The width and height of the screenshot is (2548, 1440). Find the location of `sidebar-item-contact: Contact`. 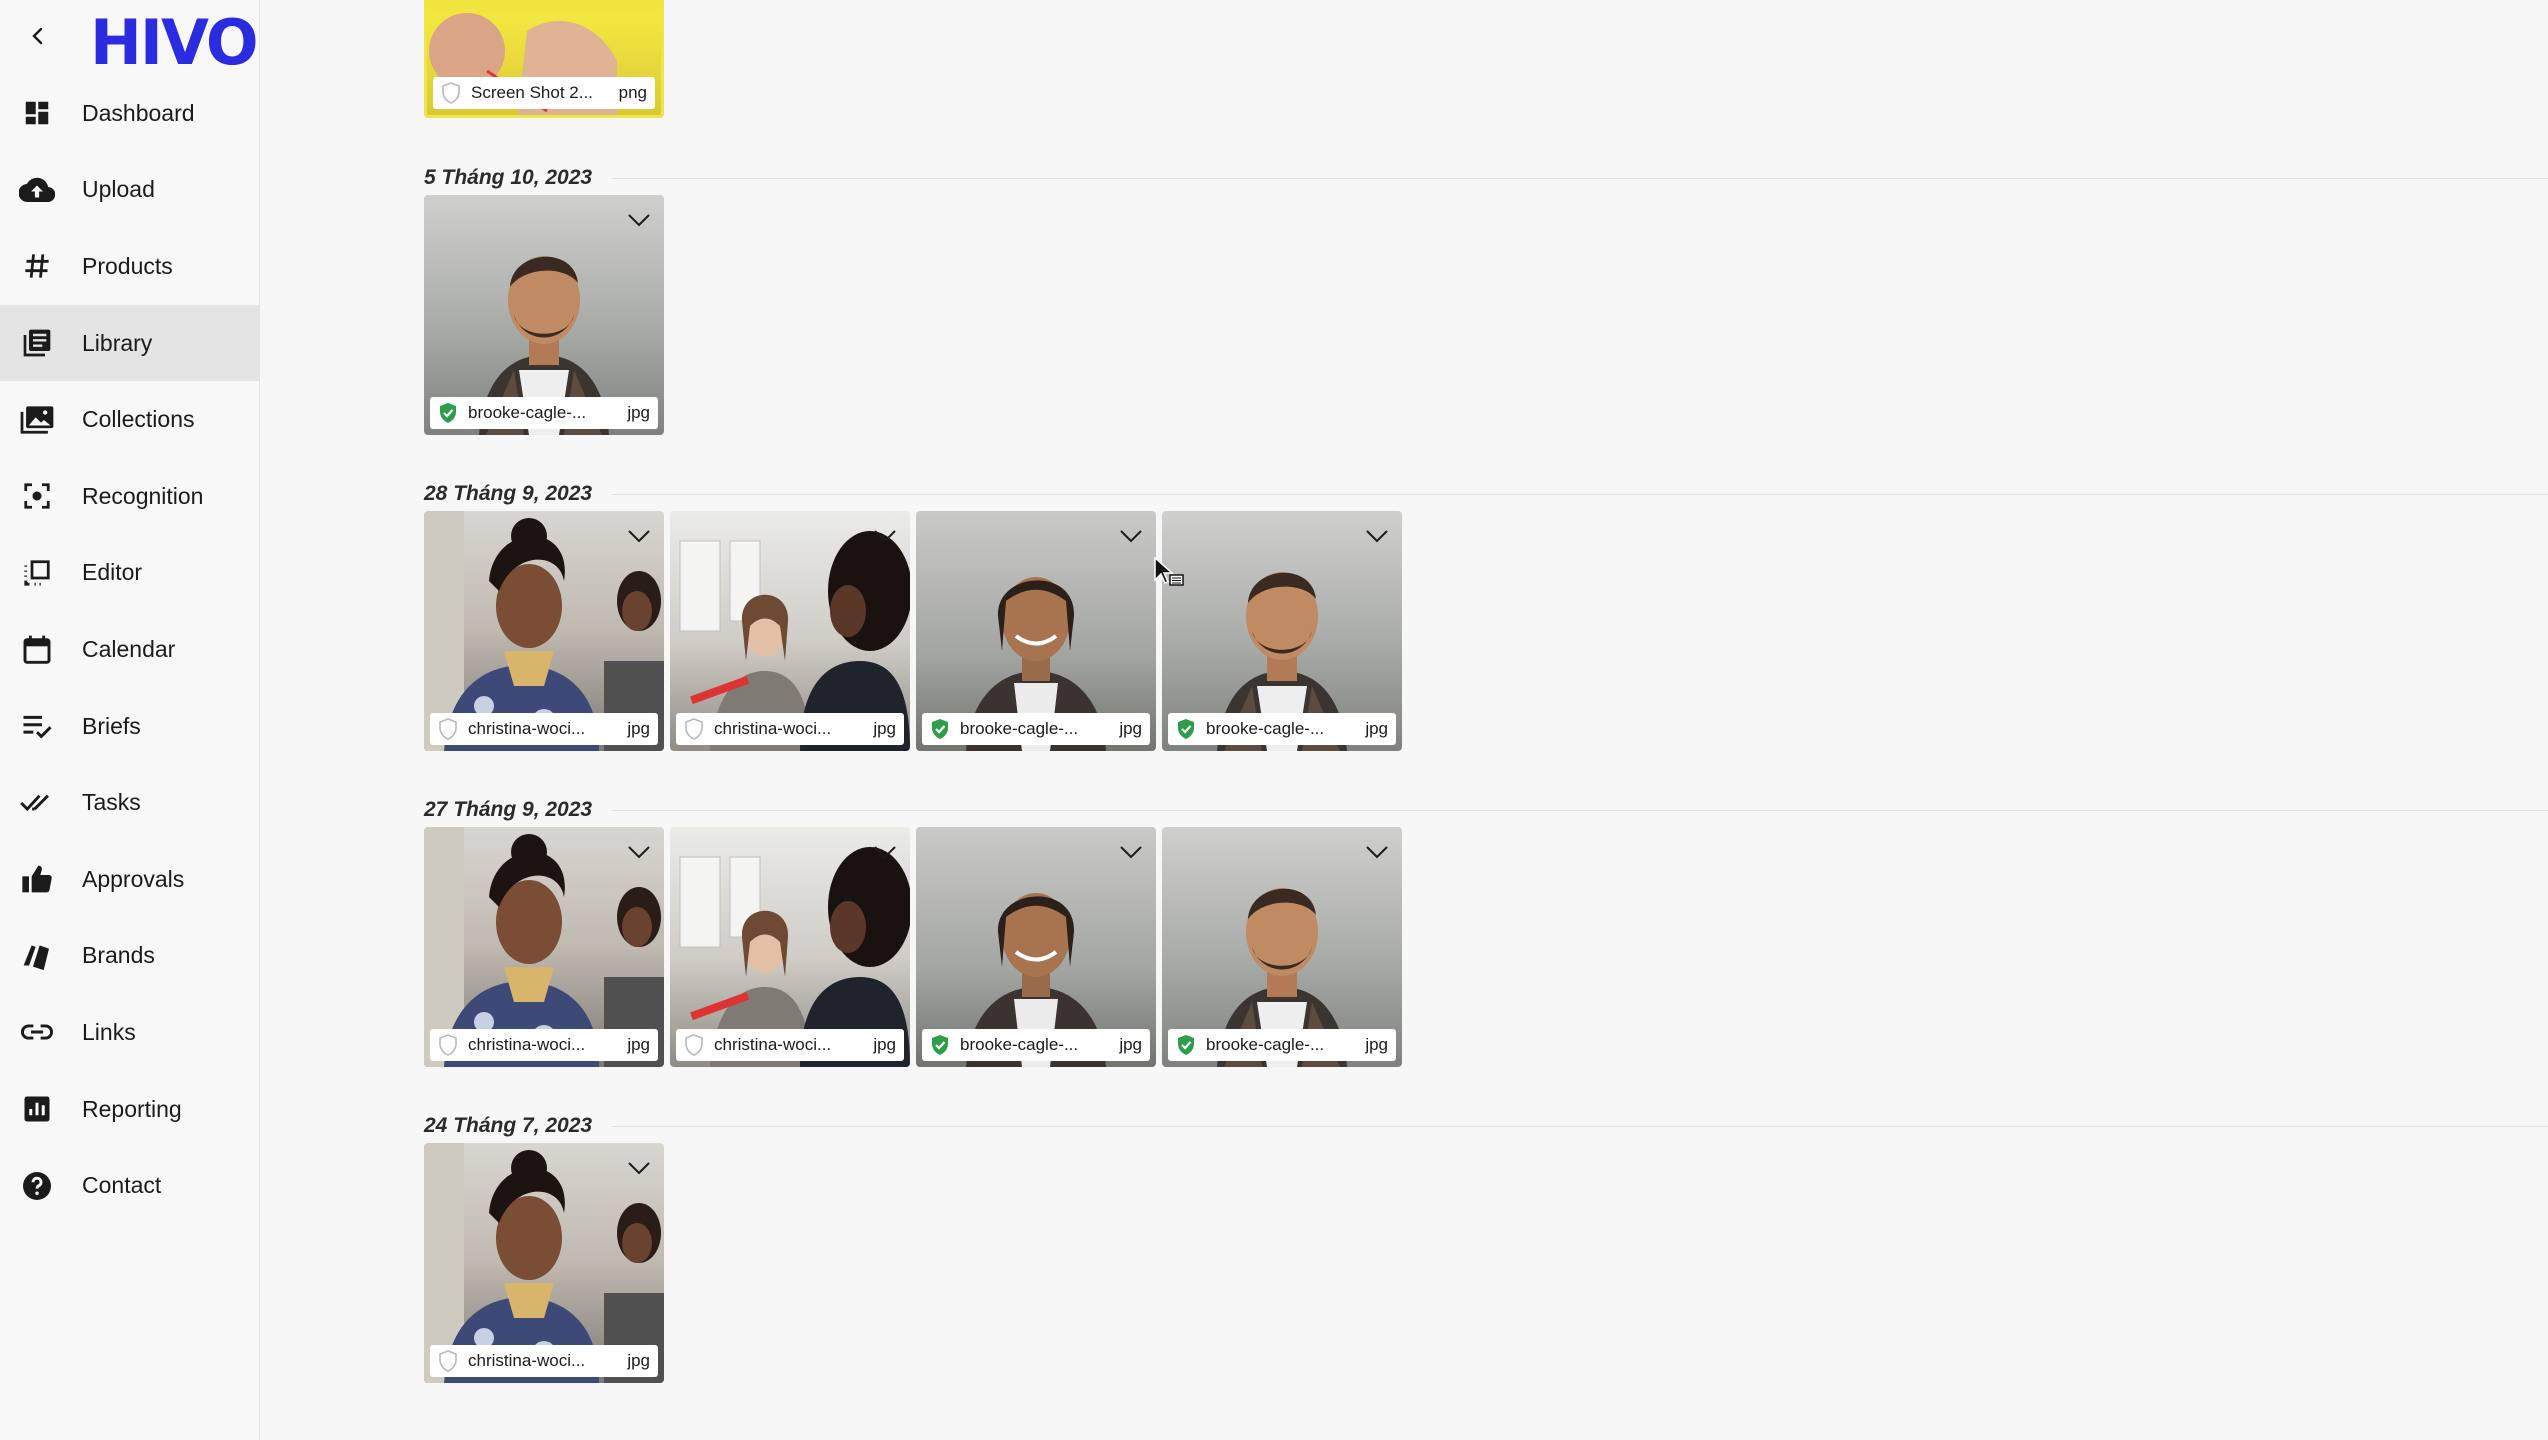

sidebar-item-contact: Contact is located at coordinates (130, 1185).